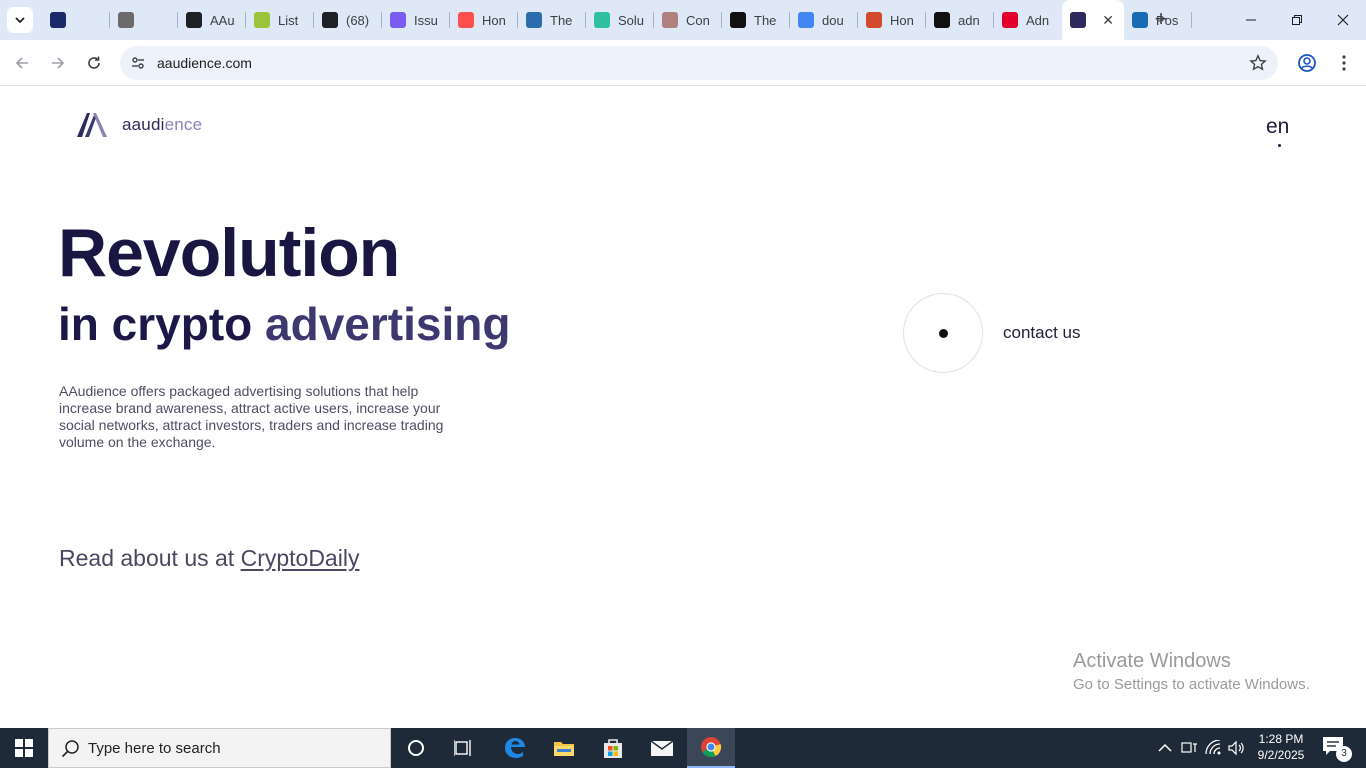  Describe the element at coordinates (426, 20) in the screenshot. I see `tab-title: Issu` at that location.